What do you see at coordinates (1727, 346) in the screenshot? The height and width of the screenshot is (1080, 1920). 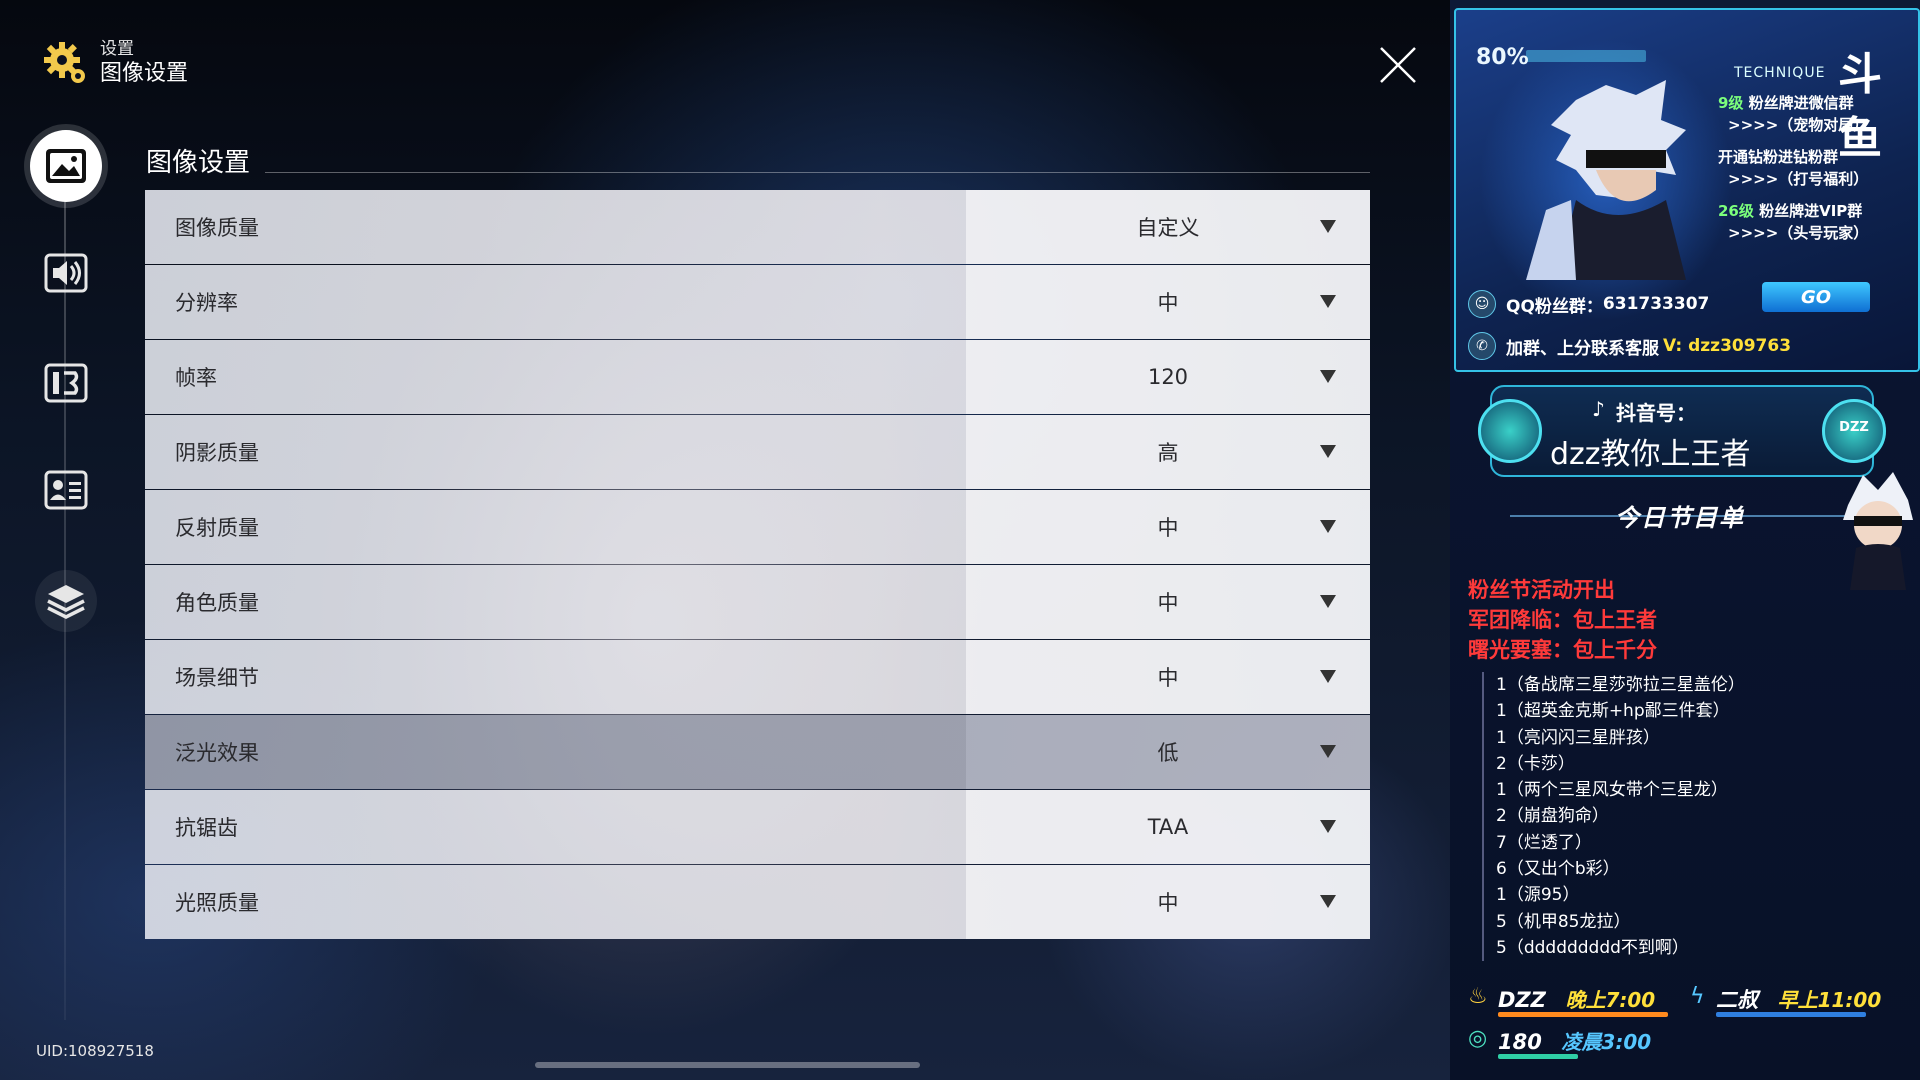 I see `wechat-id: V: dzz309763` at bounding box center [1727, 346].